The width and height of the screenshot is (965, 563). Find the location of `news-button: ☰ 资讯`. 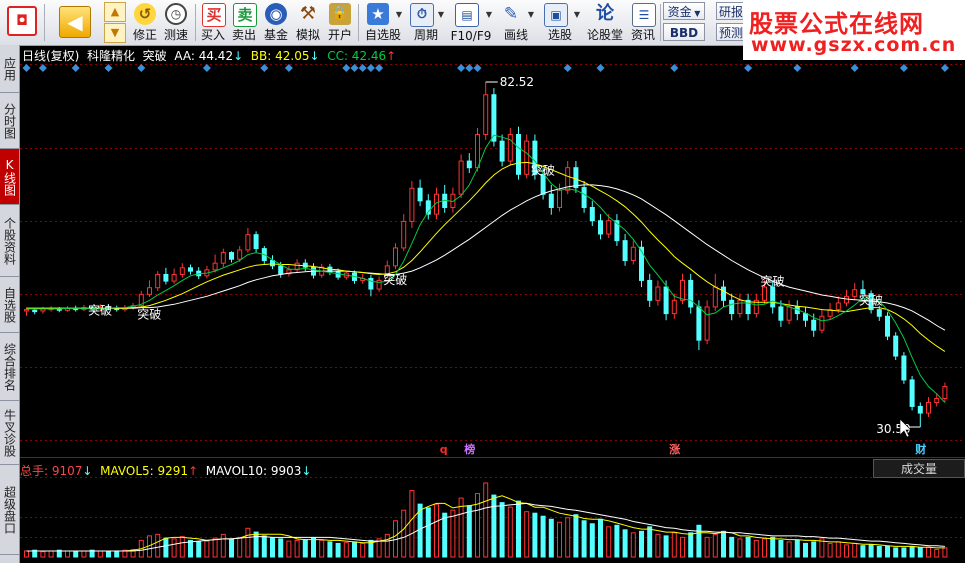

news-button: ☰ 资讯 is located at coordinates (643, 22).